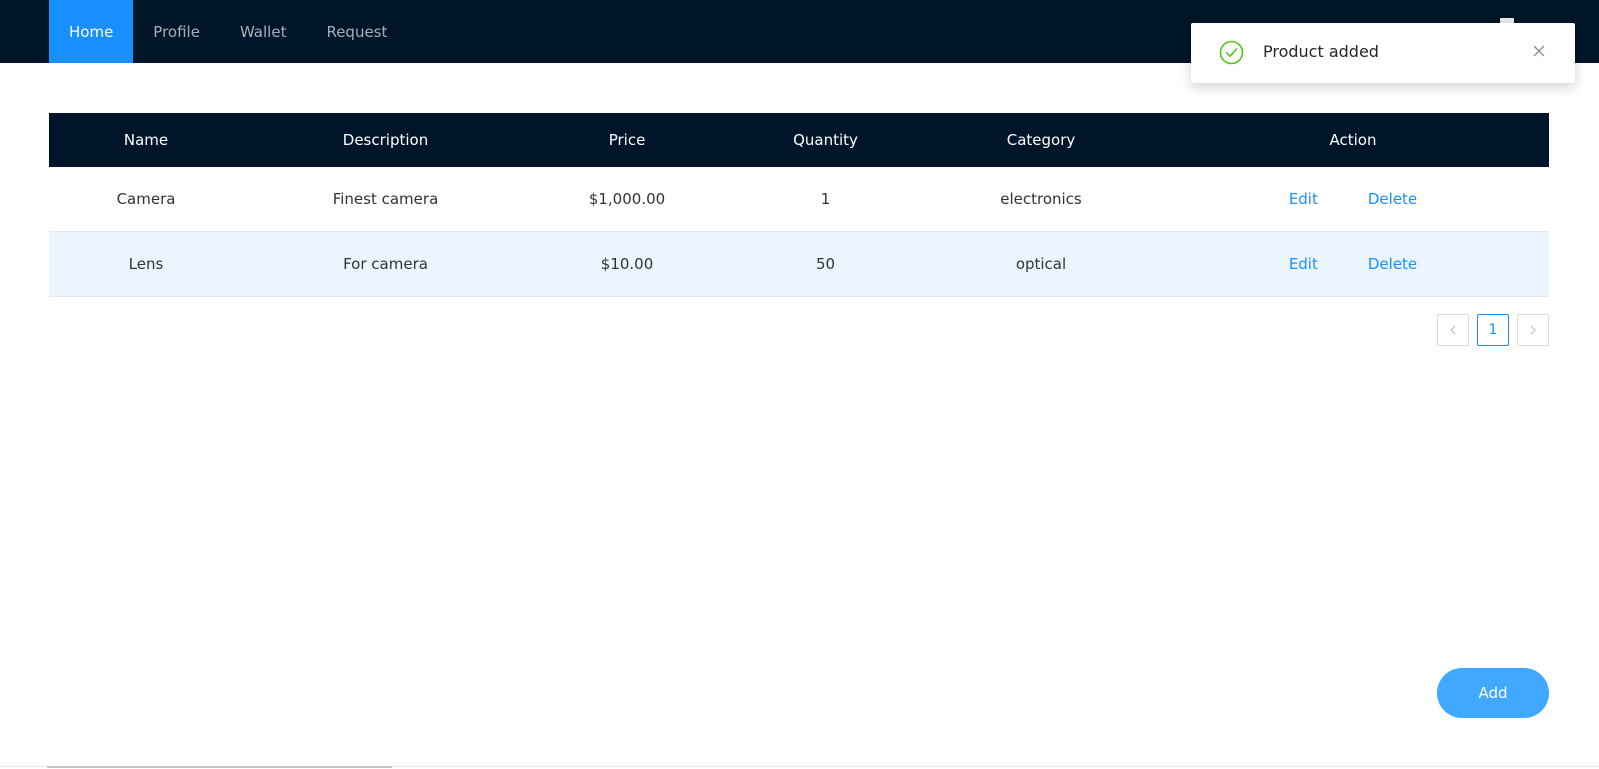  I want to click on chevron-right-icon, so click(1533, 330).